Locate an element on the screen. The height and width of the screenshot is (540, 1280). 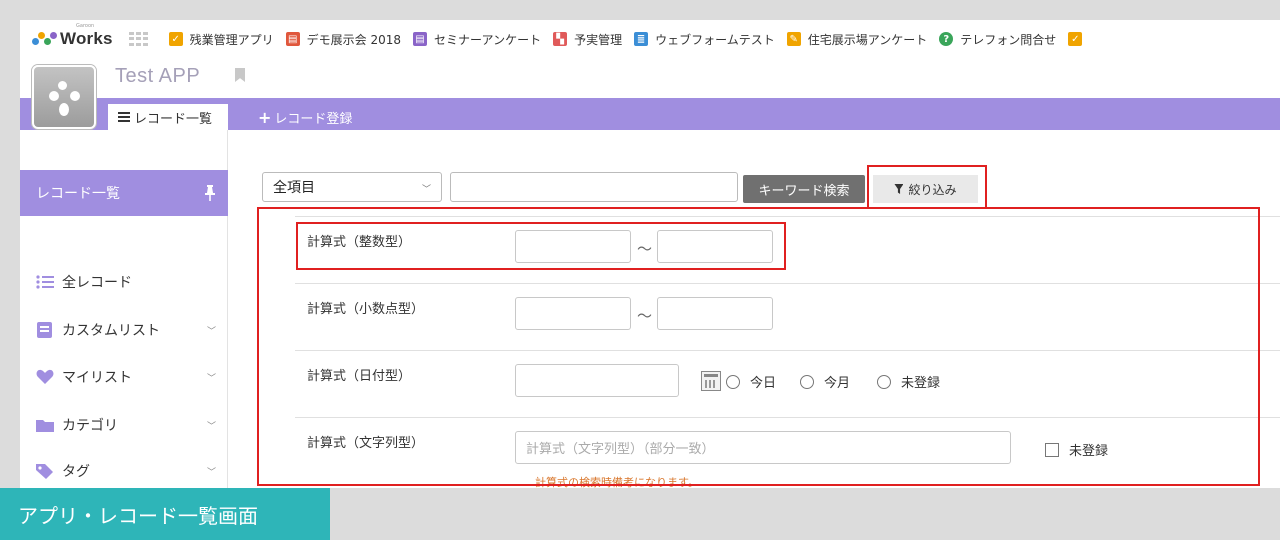
app-link-label: ウェブフォームテスト is located at coordinates (715, 39).